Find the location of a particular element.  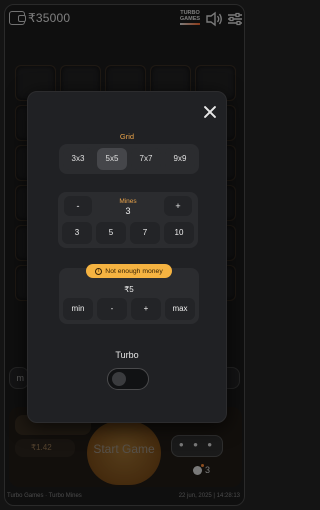

bet-increase-button: + is located at coordinates (146, 309).